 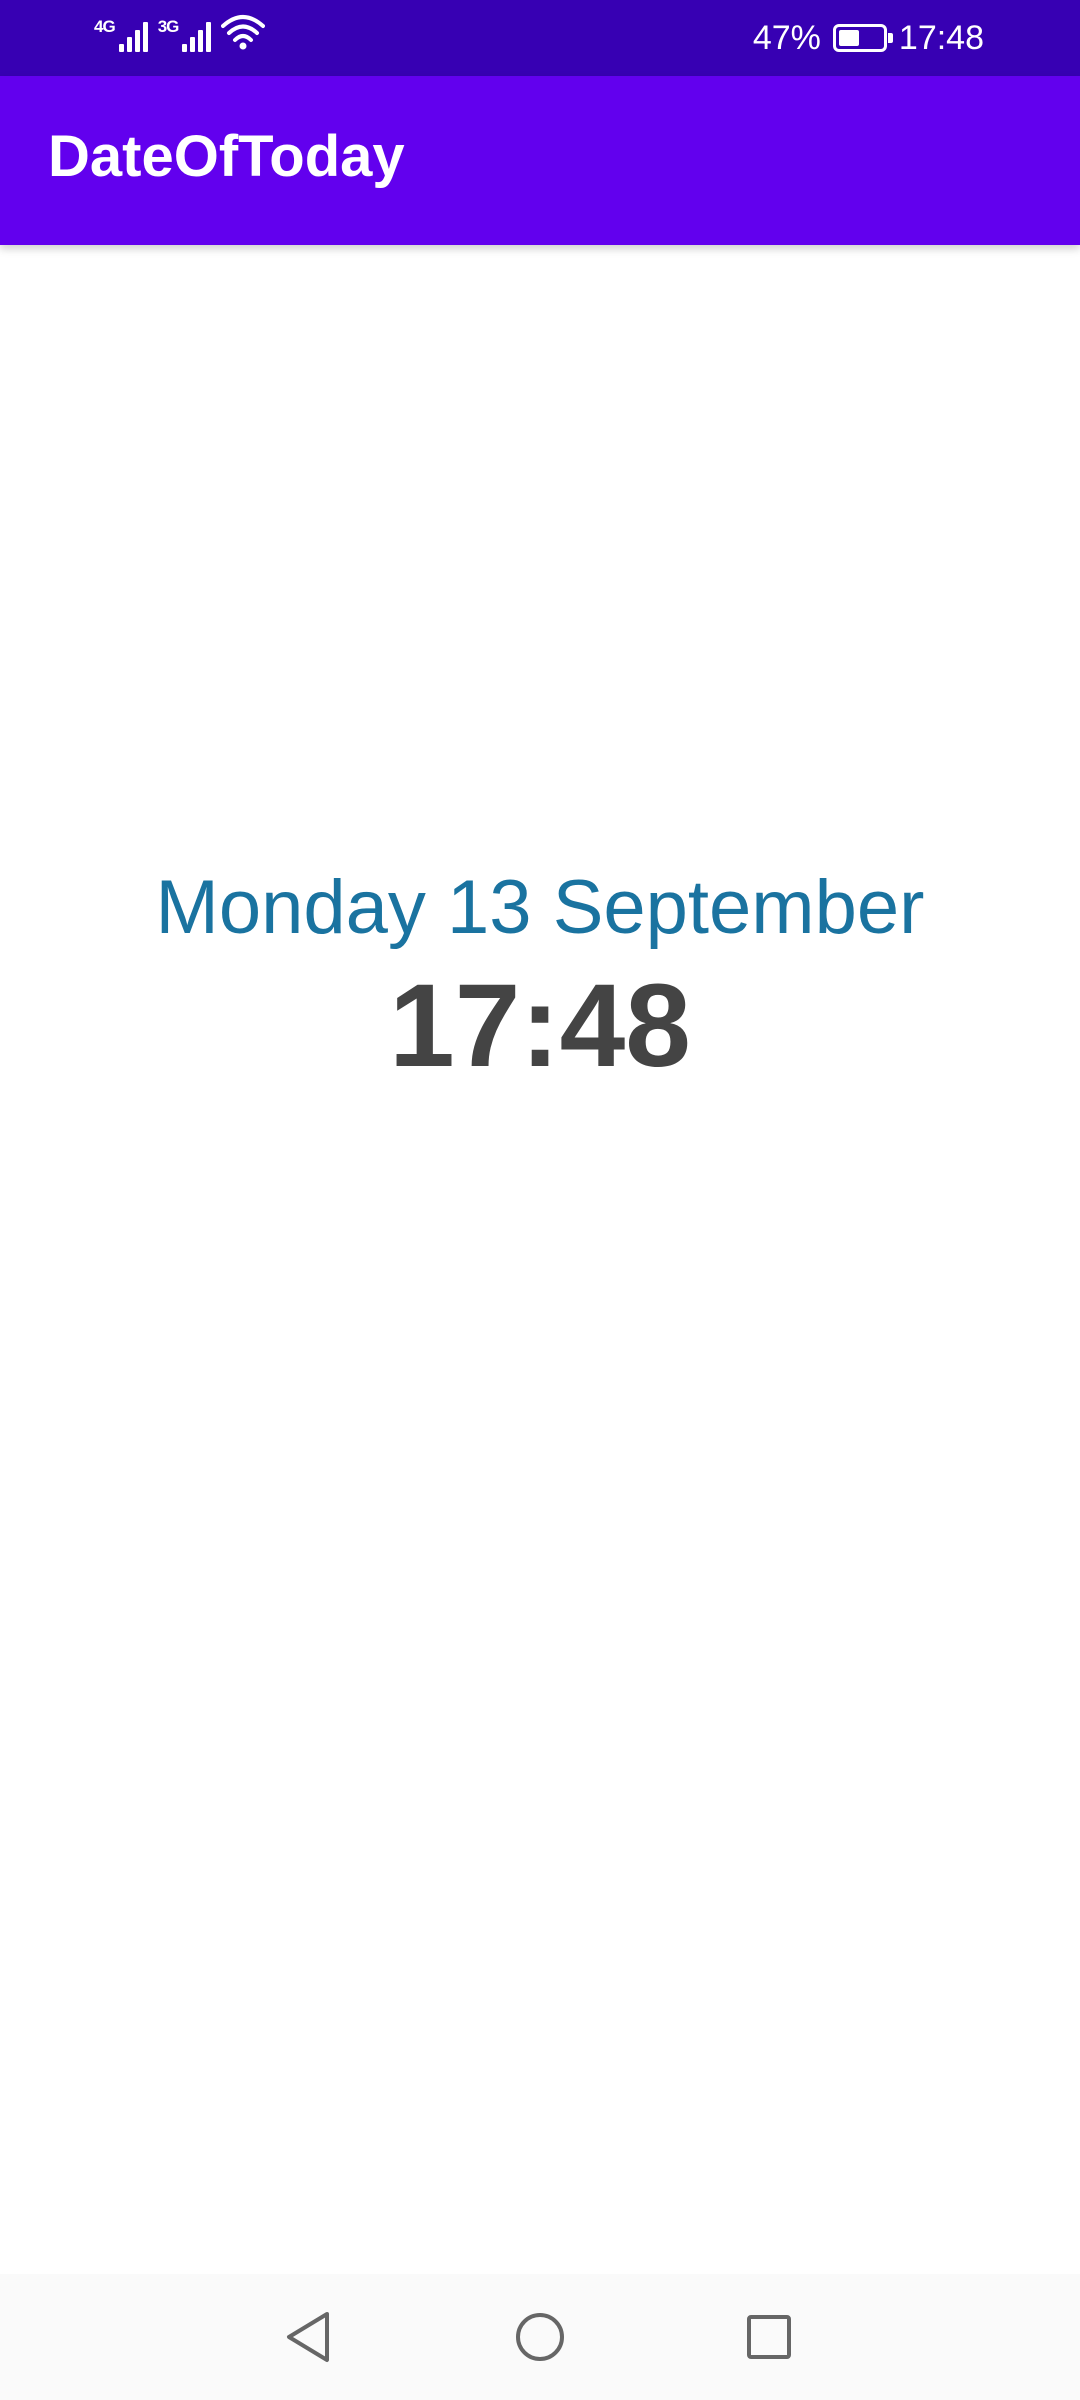 I want to click on battery-icon, so click(x=862, y=38).